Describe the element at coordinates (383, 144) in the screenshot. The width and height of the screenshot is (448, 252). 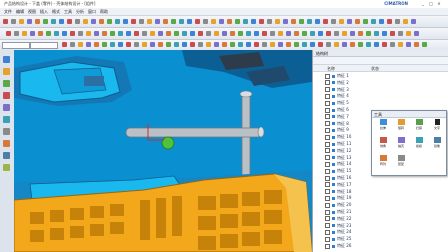
I see `chamfer-button: 倒角` at that location.